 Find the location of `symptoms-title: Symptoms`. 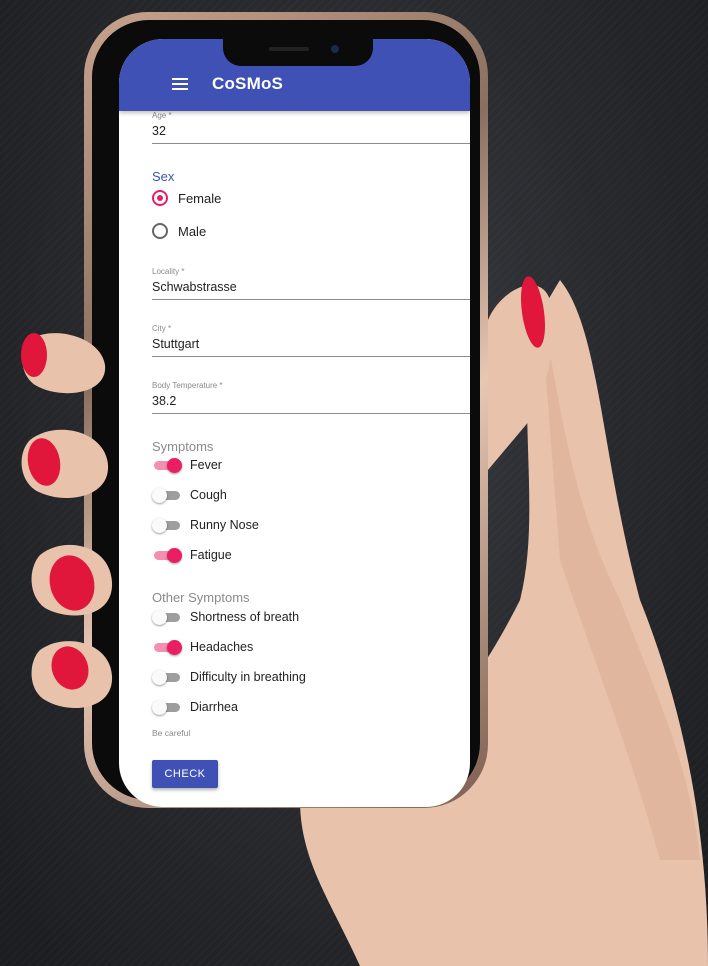

symptoms-title: Symptoms is located at coordinates (183, 446).